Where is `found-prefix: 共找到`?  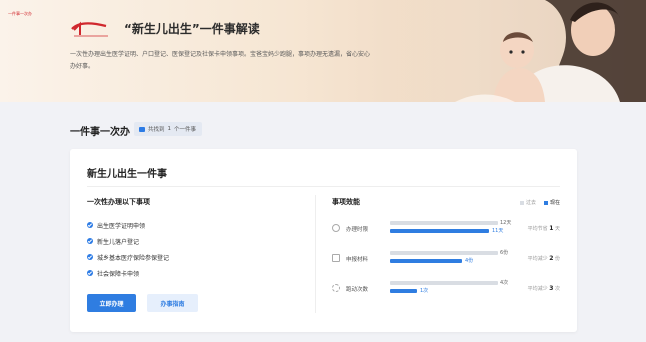
found-prefix: 共找到 is located at coordinates (156, 130).